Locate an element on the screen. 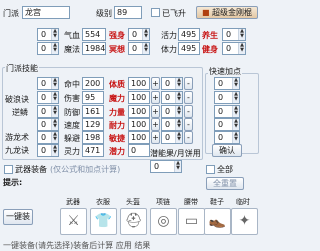  mooncake-spin: 0 ▲ ▼ is located at coordinates (166, 166).